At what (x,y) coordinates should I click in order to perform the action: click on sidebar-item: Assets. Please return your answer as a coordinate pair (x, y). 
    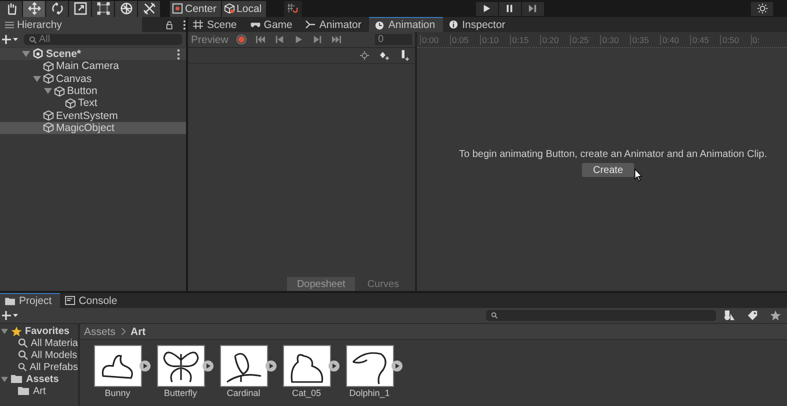
    Looking at the image, I should click on (39, 379).